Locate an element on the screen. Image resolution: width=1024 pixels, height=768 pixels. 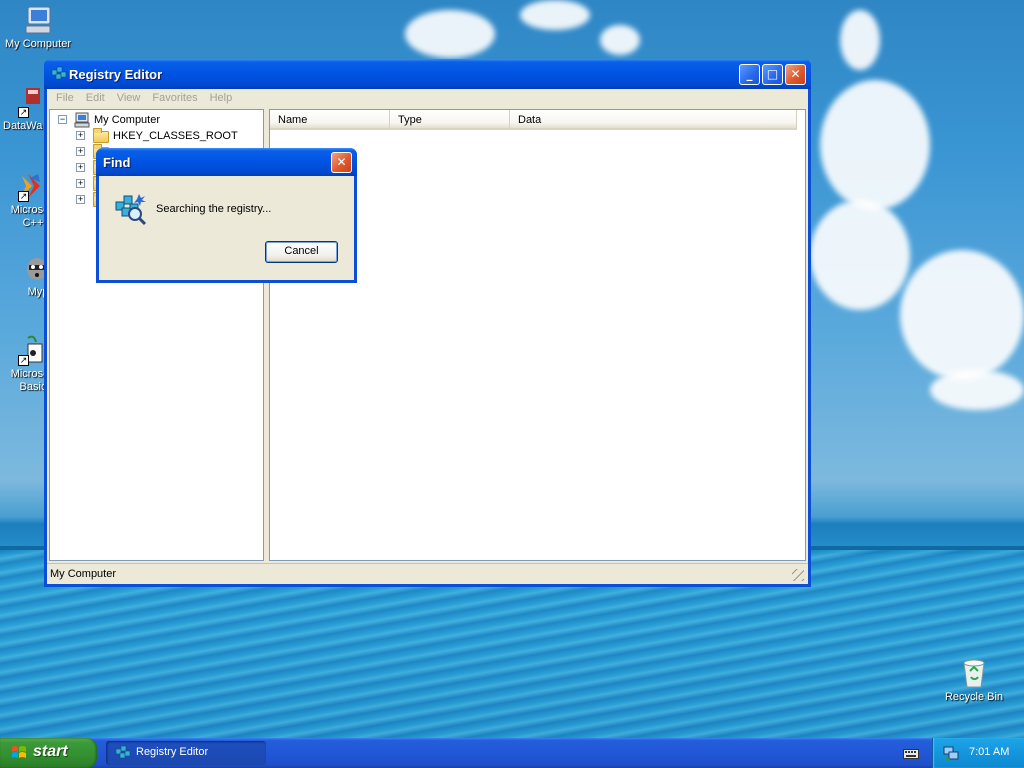
keyboard-icon is located at coordinates (911, 753).